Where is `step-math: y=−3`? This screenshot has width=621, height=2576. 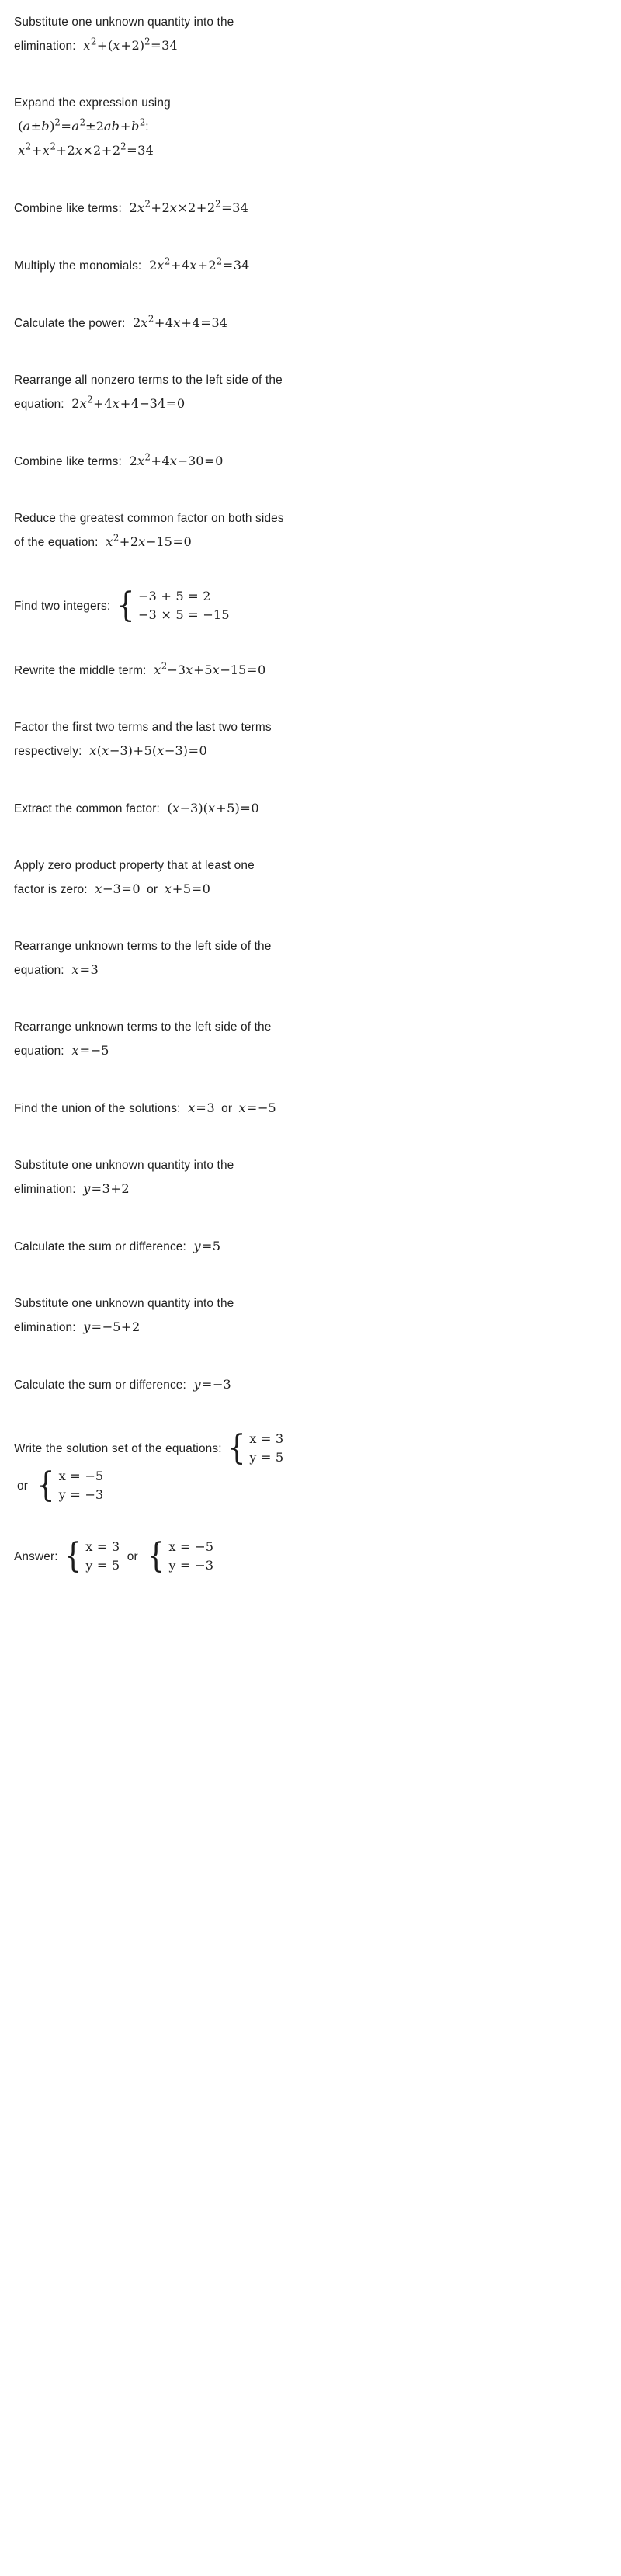 step-math: y=−3 is located at coordinates (212, 1384).